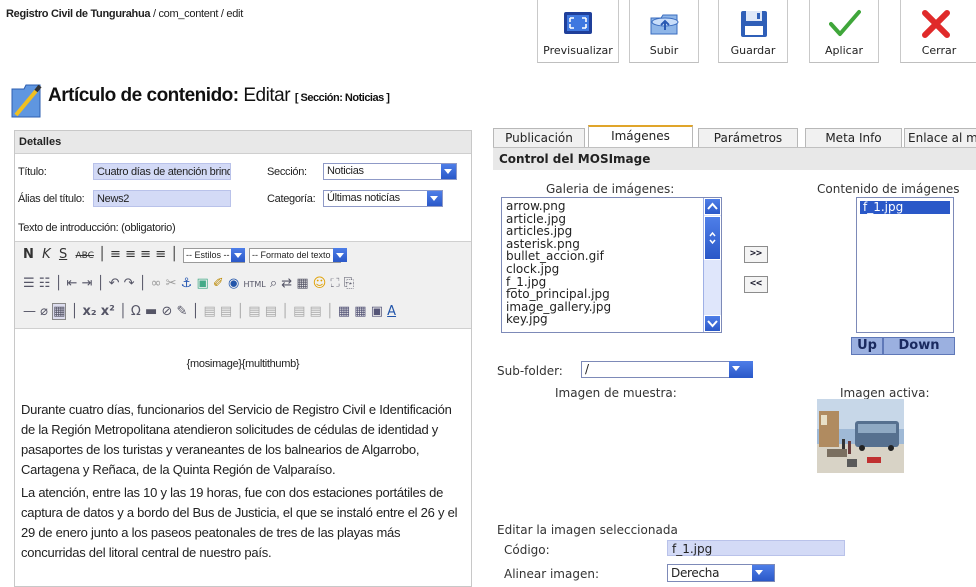 Image resolution: width=976 pixels, height=587 pixels. Describe the element at coordinates (844, 31) in the screenshot. I see `apply-button: Aplicar` at that location.